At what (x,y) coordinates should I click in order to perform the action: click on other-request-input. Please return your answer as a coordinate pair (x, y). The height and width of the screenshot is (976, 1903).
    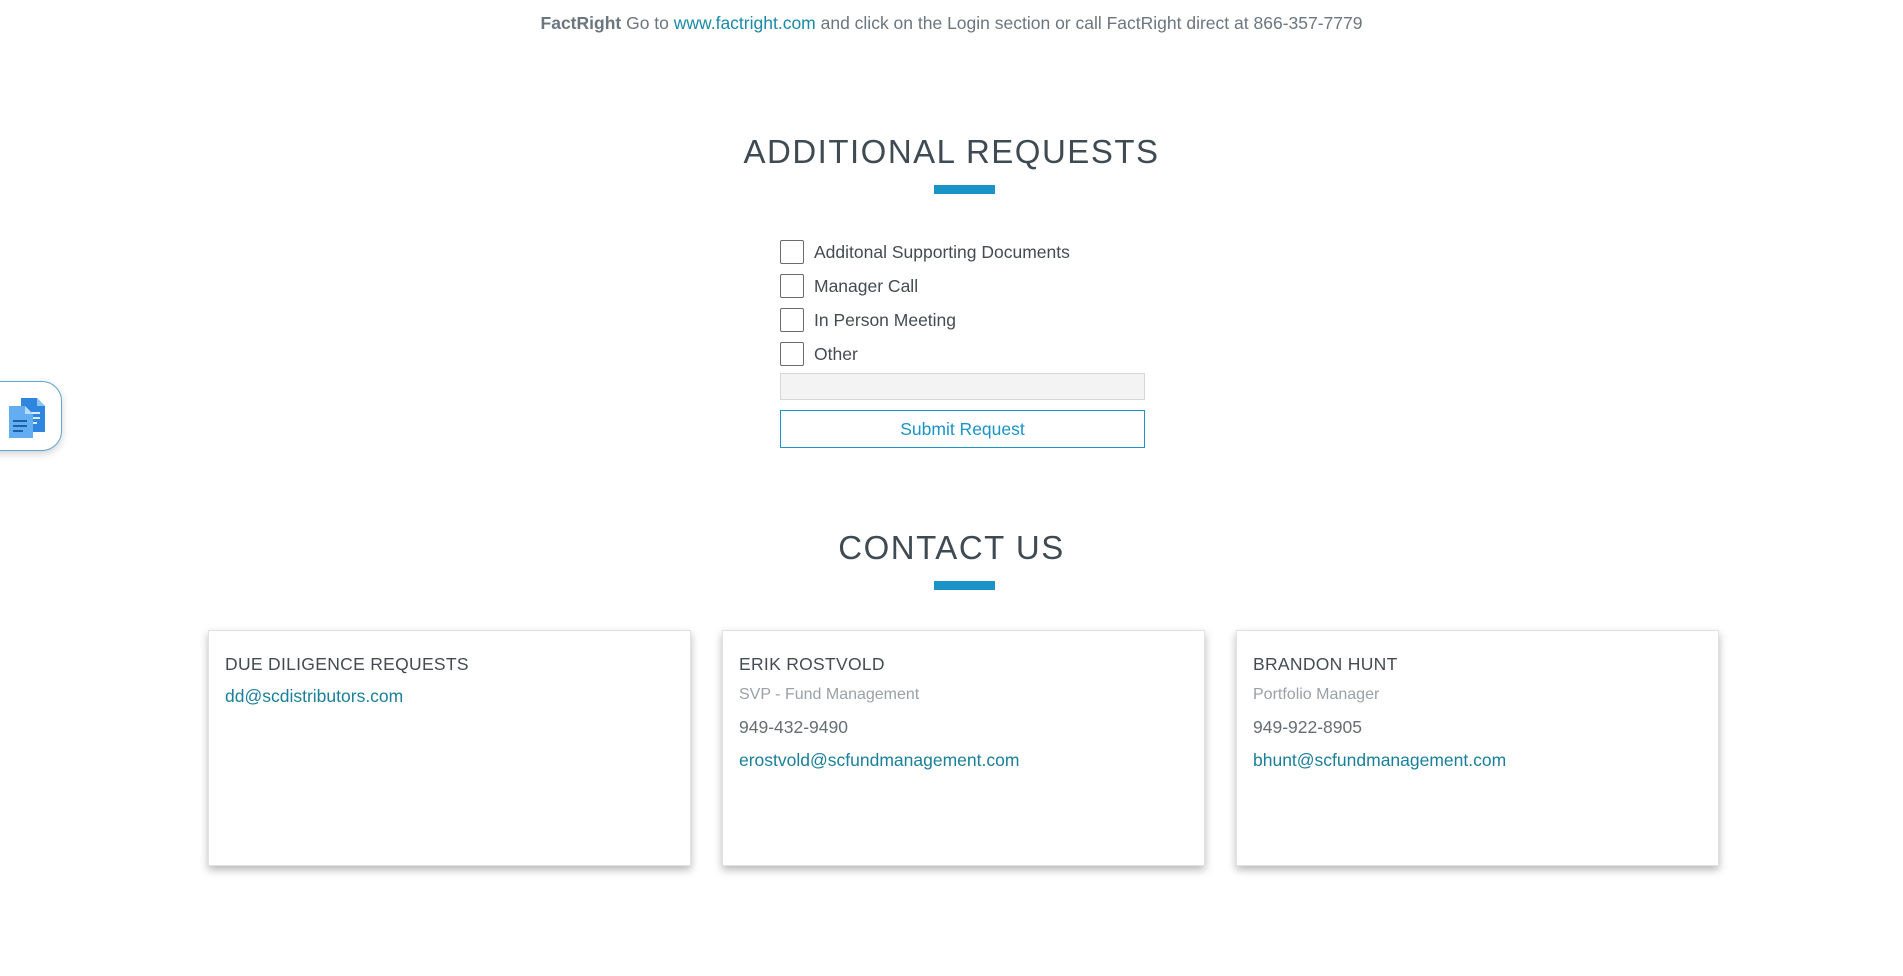
    Looking at the image, I should click on (962, 386).